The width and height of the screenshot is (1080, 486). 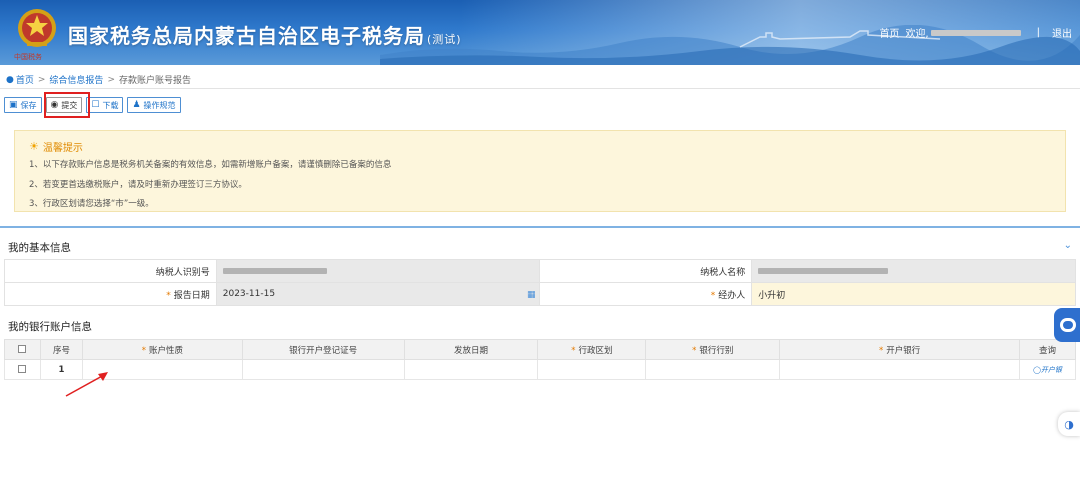 I want to click on submit-highlight-annotation, so click(x=67, y=105).